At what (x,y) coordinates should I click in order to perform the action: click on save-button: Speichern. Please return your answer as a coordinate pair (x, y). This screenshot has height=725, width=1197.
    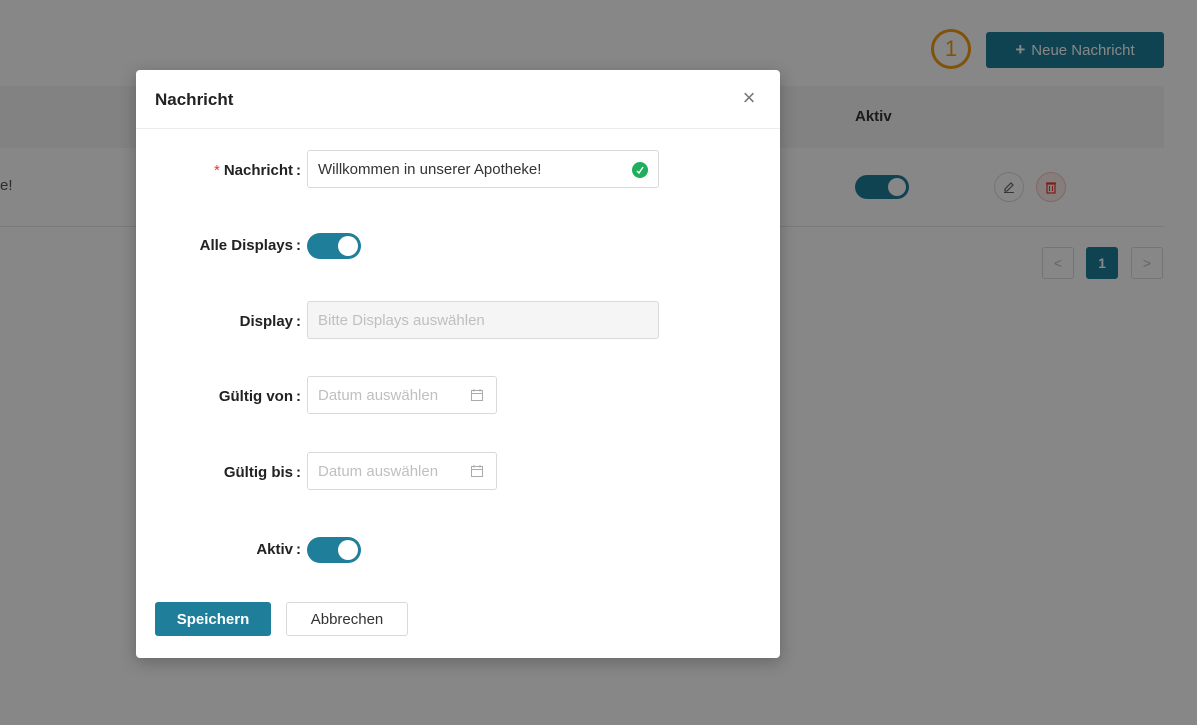
    Looking at the image, I should click on (213, 619).